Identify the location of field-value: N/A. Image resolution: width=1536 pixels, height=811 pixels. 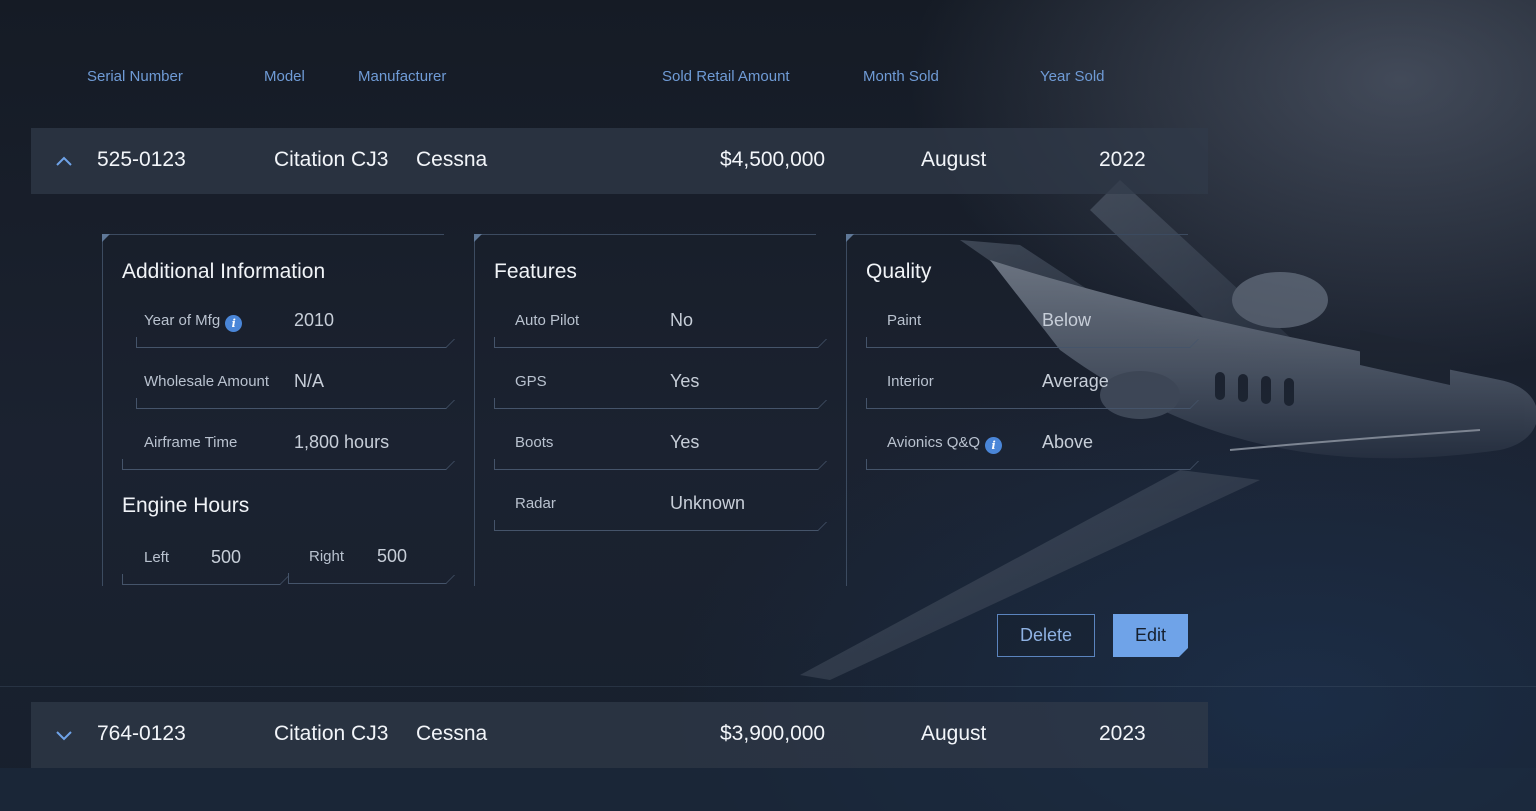
(309, 381).